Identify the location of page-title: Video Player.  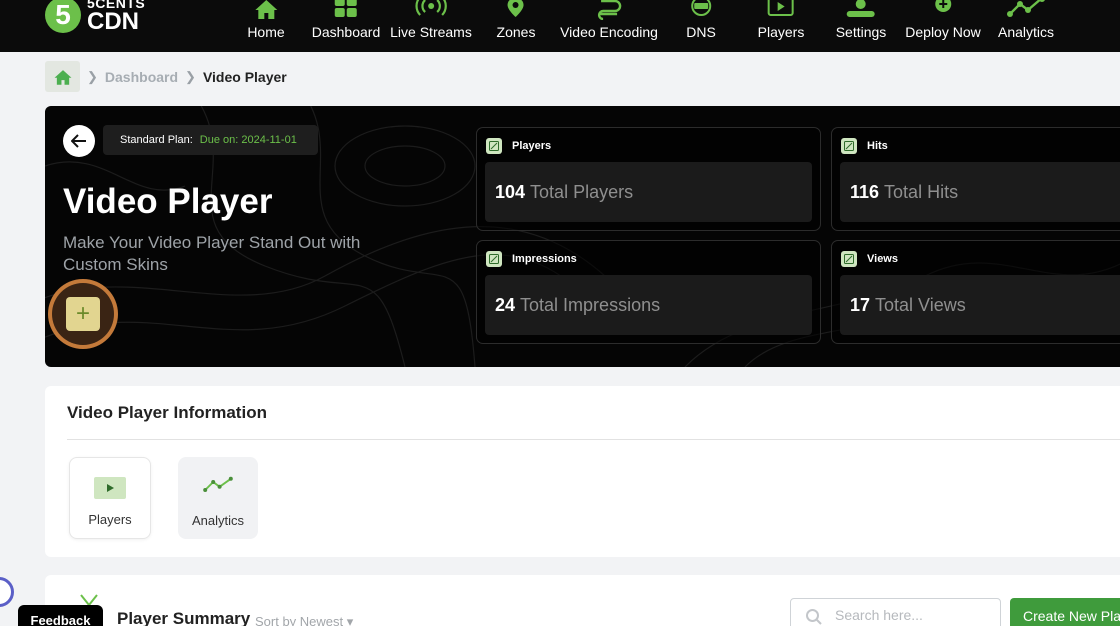
(168, 201).